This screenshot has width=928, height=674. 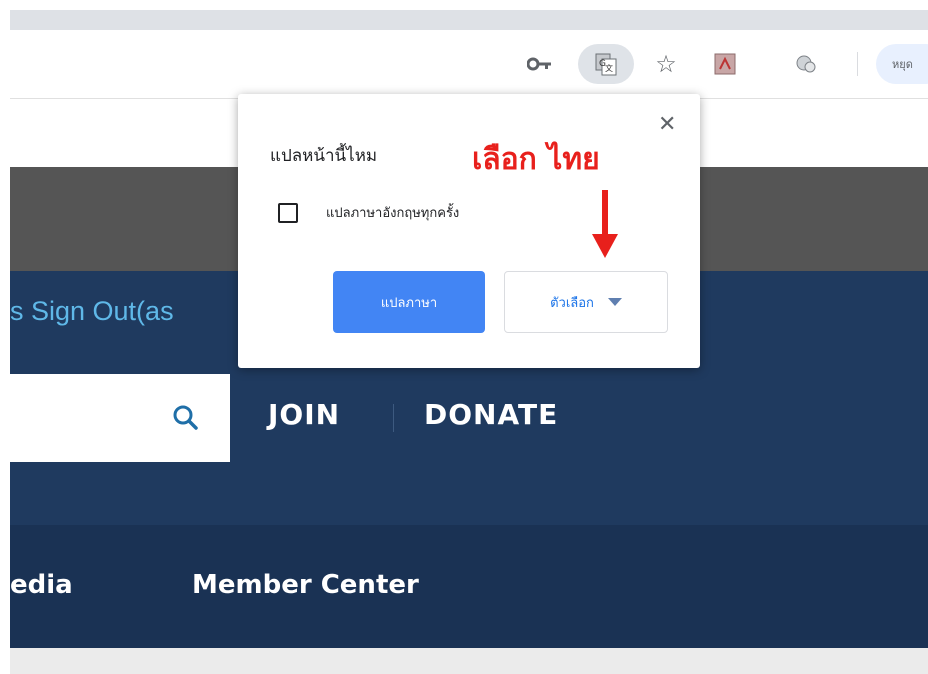 I want to click on options-dropdown-button: ตัวเลือก, so click(x=586, y=302).